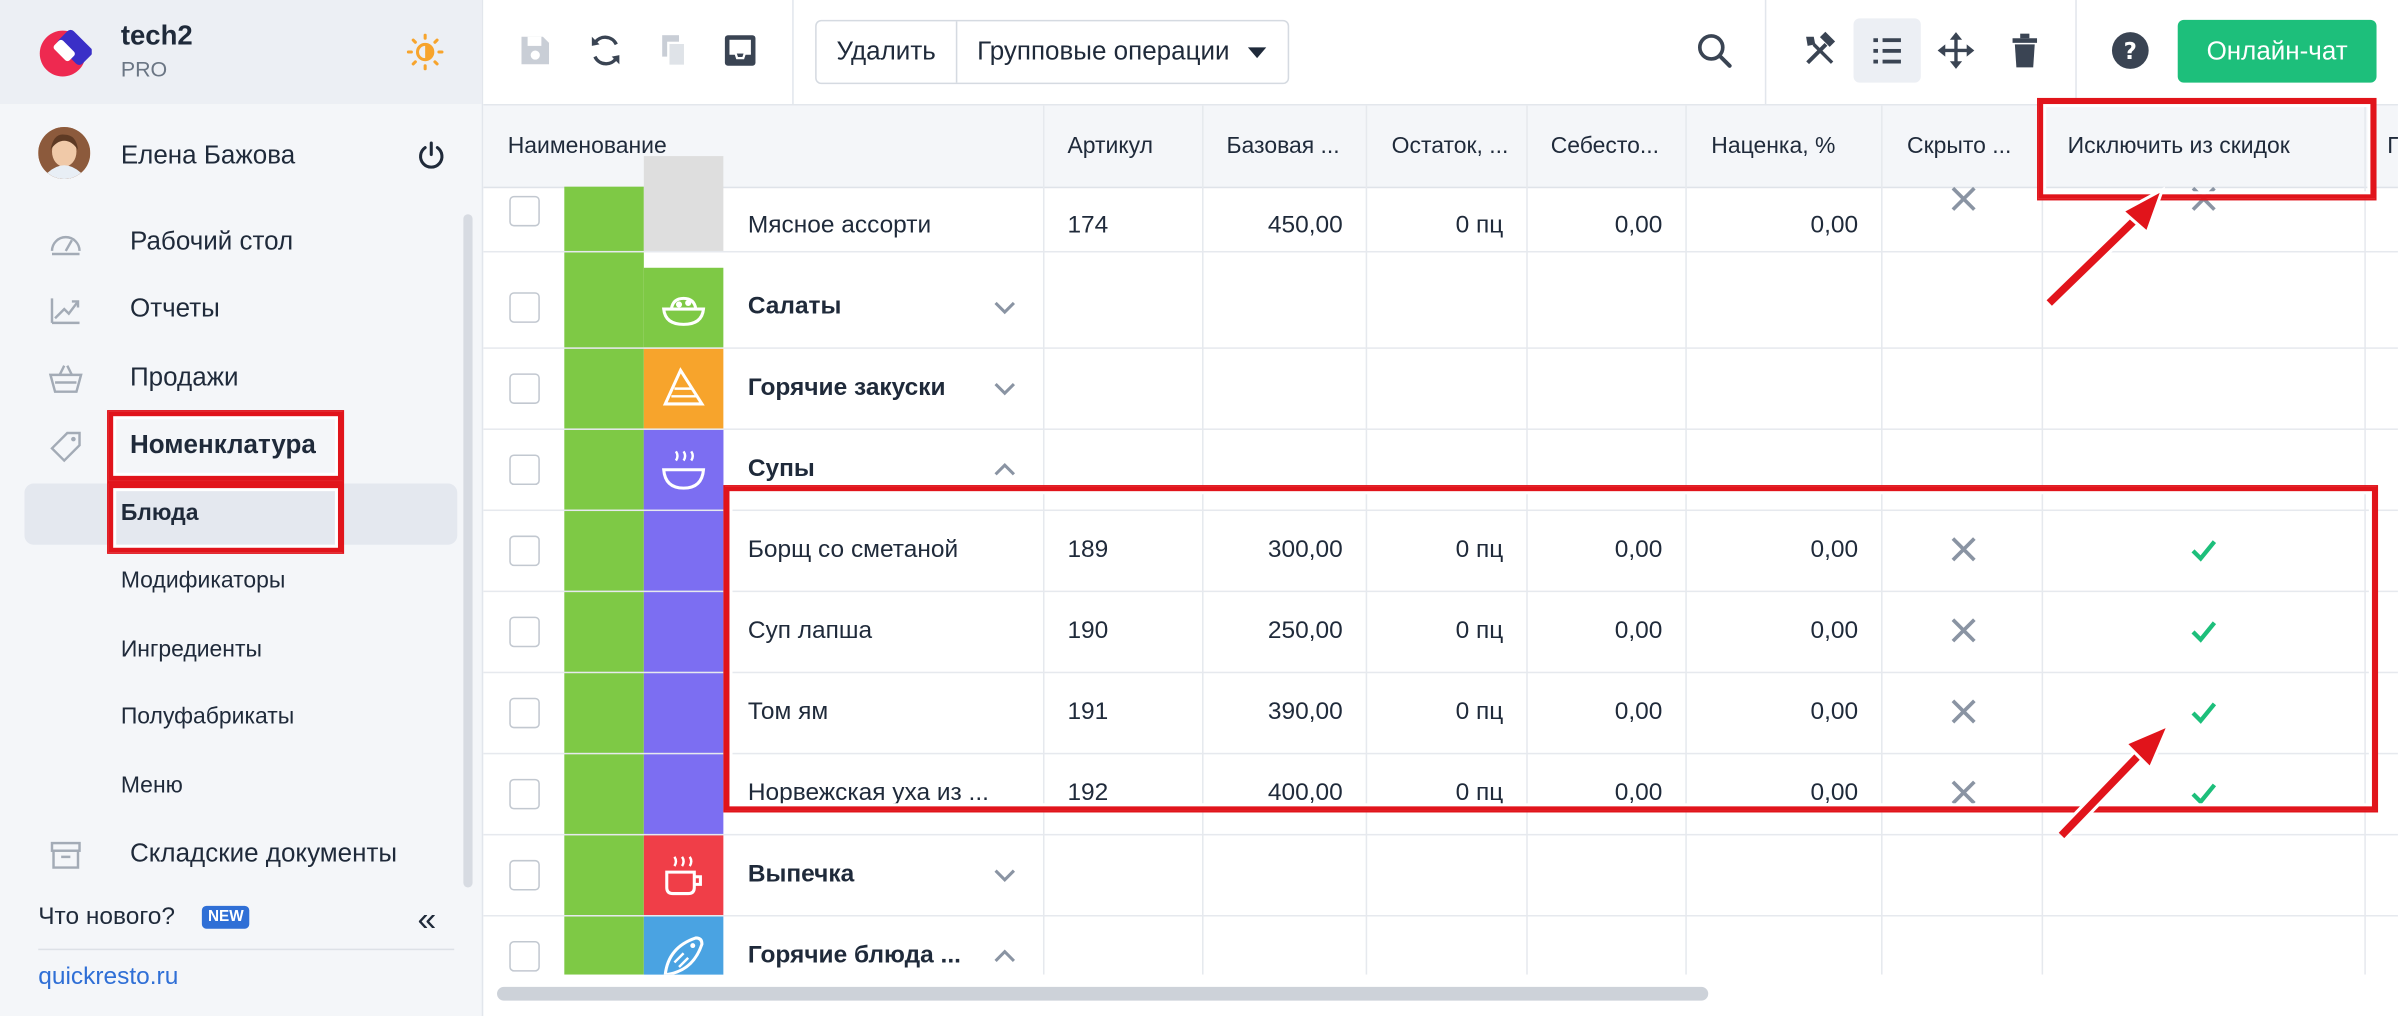 The height and width of the screenshot is (1016, 2398). I want to click on nav-label: Складские документы, so click(263, 853).